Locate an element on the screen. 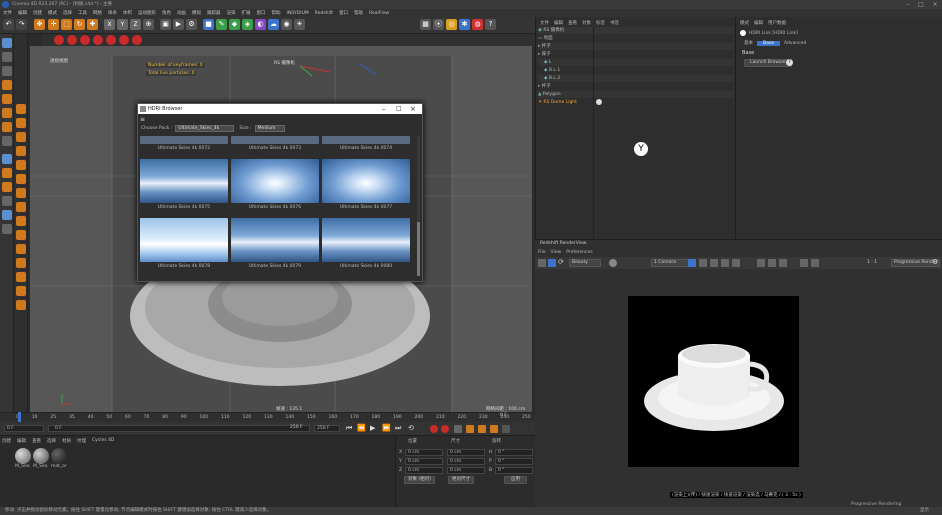  crop-icon is located at coordinates (772, 263).